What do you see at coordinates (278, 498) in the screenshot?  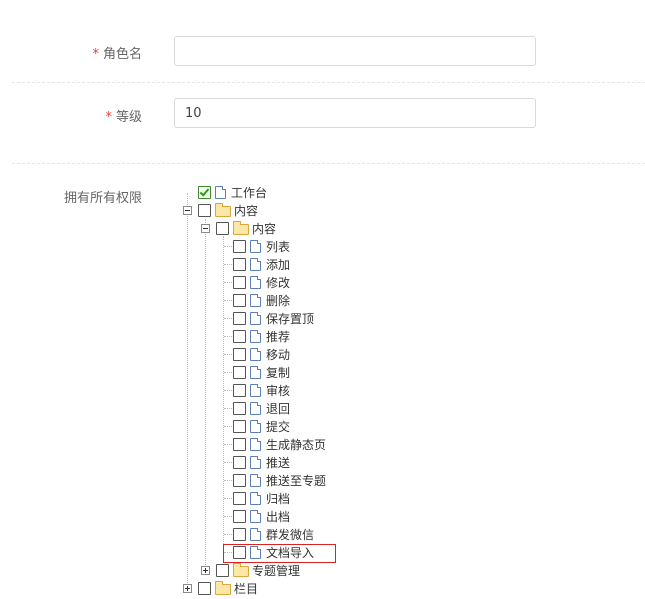 I see `tree-node-label: 归档` at bounding box center [278, 498].